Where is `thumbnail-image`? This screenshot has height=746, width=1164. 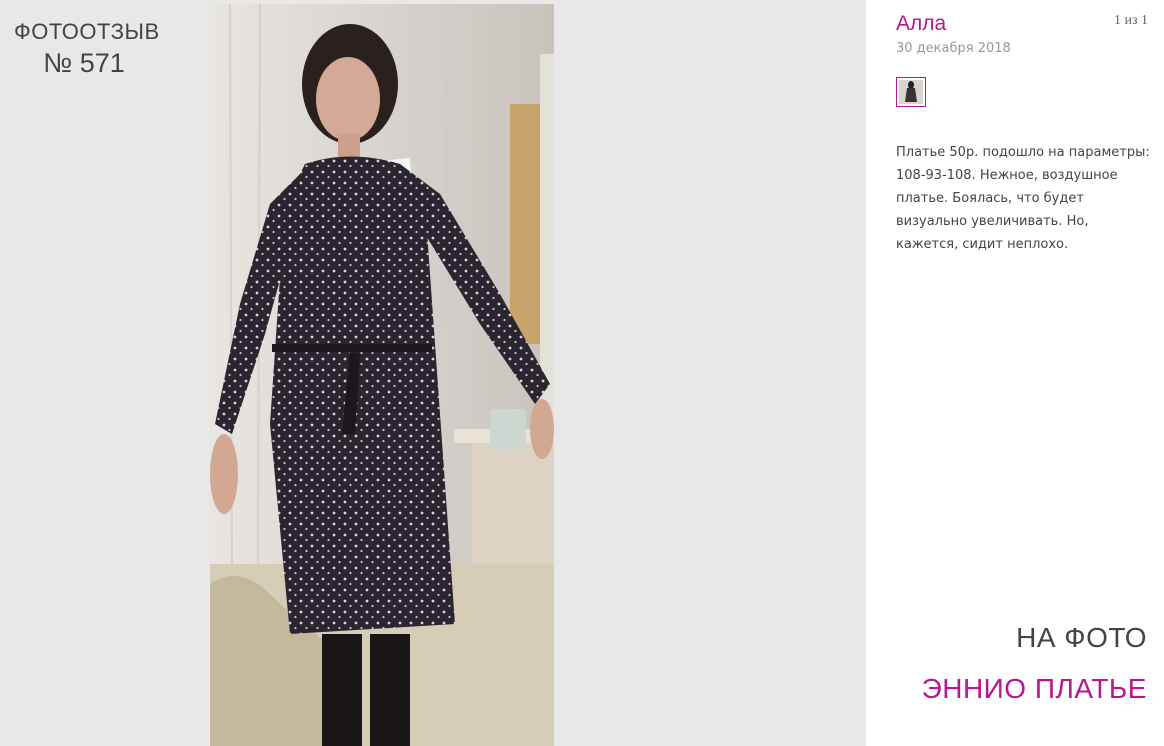 thumbnail-image is located at coordinates (911, 92).